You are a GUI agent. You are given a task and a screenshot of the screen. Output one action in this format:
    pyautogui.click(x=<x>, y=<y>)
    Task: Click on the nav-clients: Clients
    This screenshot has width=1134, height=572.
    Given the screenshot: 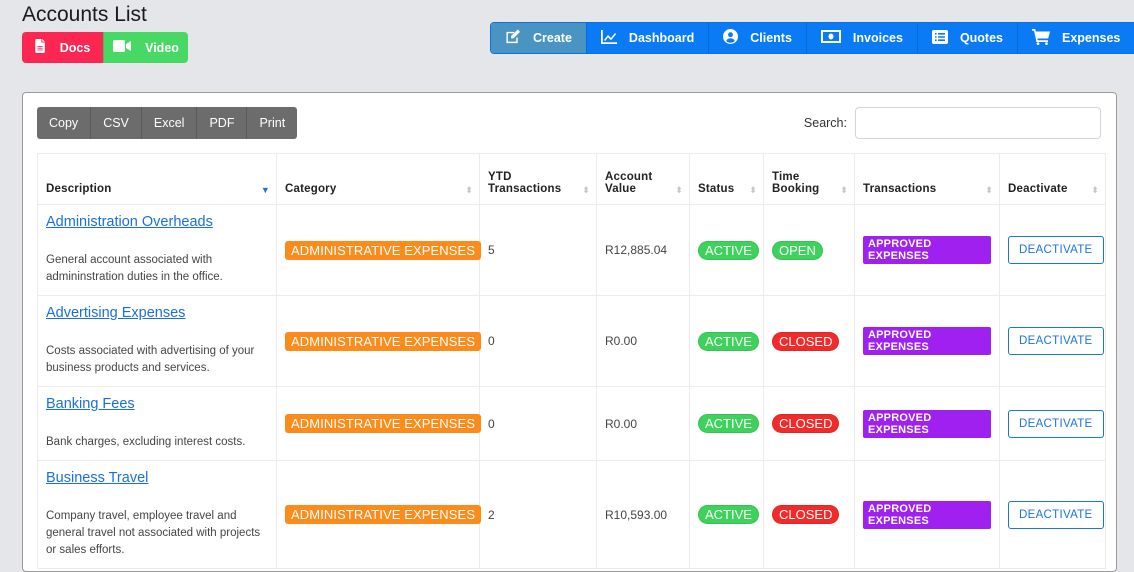 What is the action you would take?
    pyautogui.click(x=758, y=38)
    